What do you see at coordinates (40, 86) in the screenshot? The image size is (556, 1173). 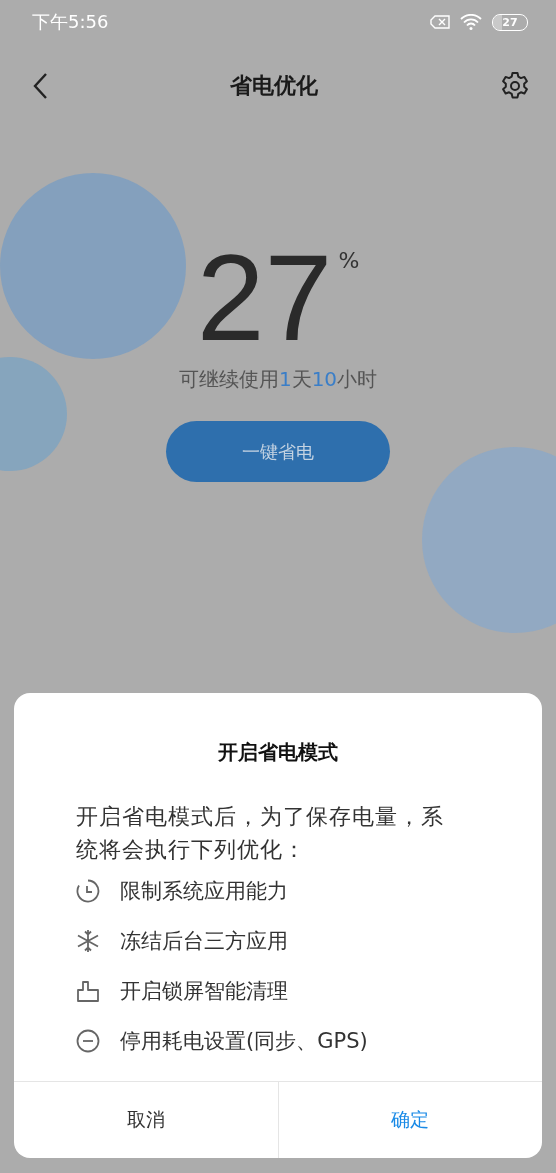 I see `back-icon` at bounding box center [40, 86].